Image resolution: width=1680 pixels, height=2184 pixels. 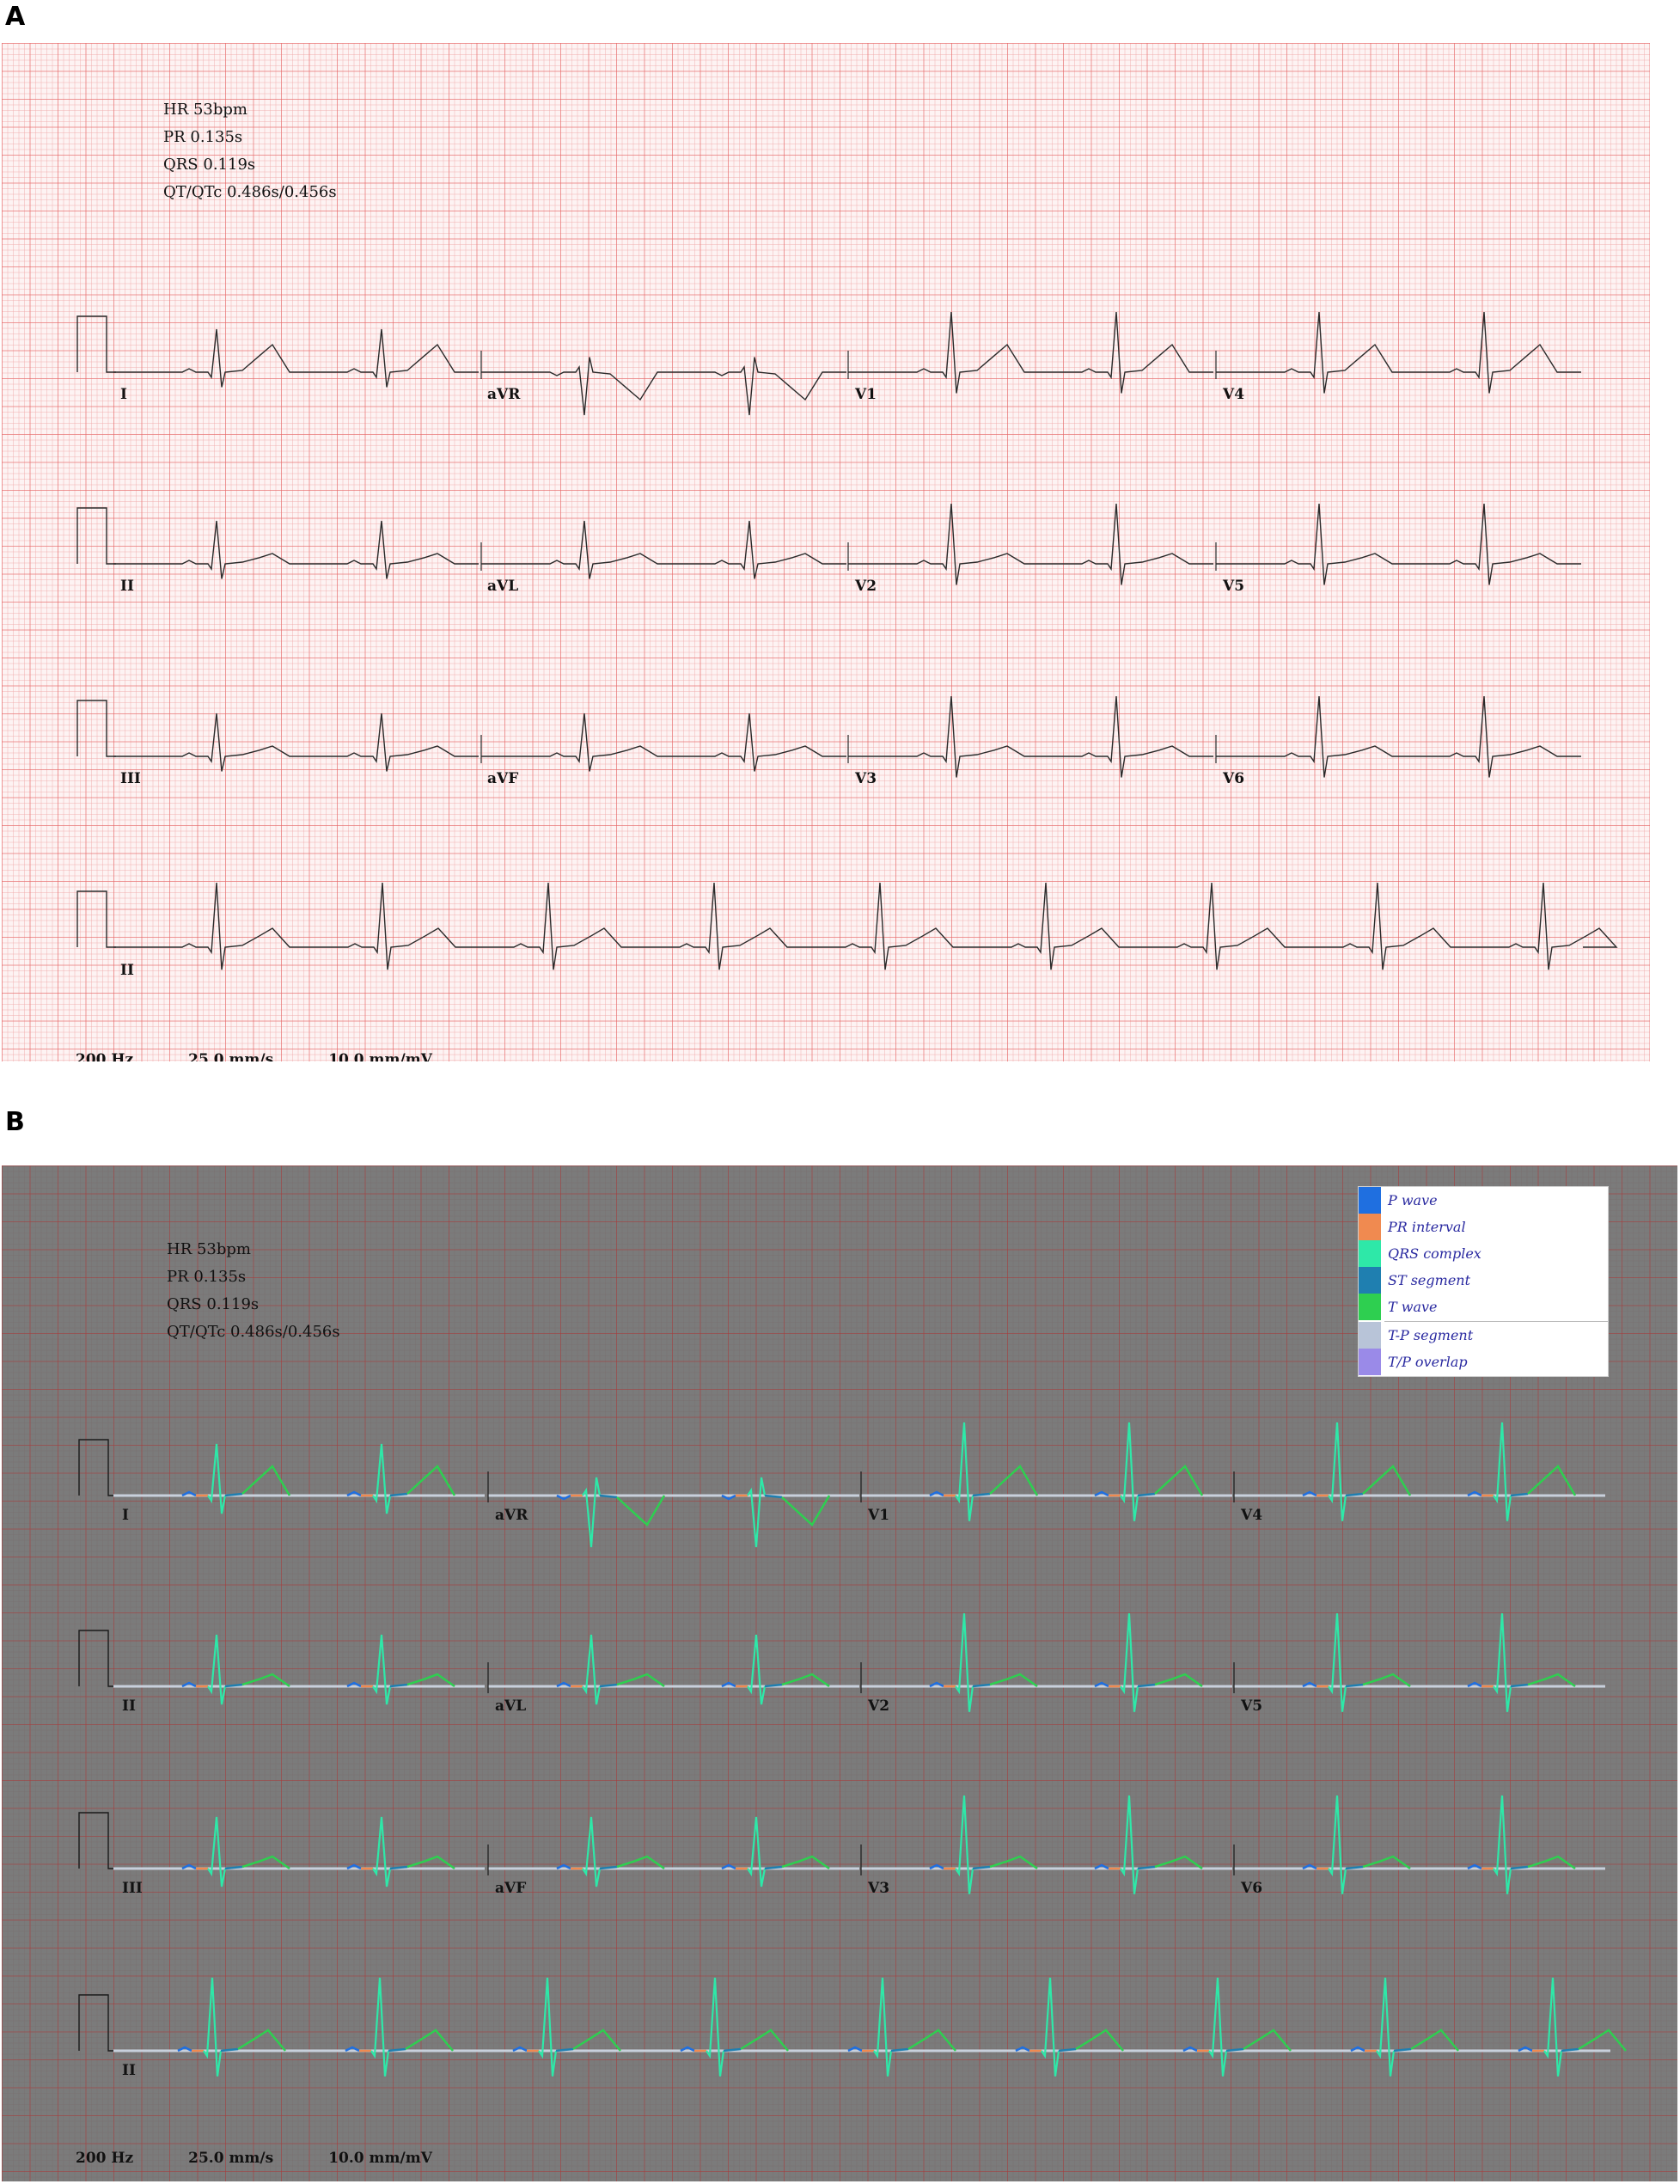 What do you see at coordinates (511, 1707) in the screenshot?
I see `lead-label-aVL: aVL` at bounding box center [511, 1707].